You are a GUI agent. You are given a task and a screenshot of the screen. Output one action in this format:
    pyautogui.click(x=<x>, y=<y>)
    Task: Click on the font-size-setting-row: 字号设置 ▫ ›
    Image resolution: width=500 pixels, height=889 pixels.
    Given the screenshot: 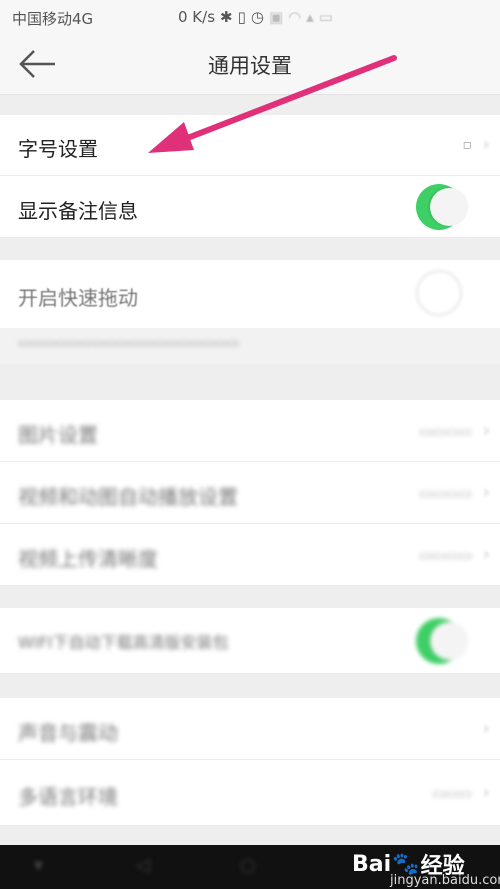 What is the action you would take?
    pyautogui.click(x=250, y=145)
    